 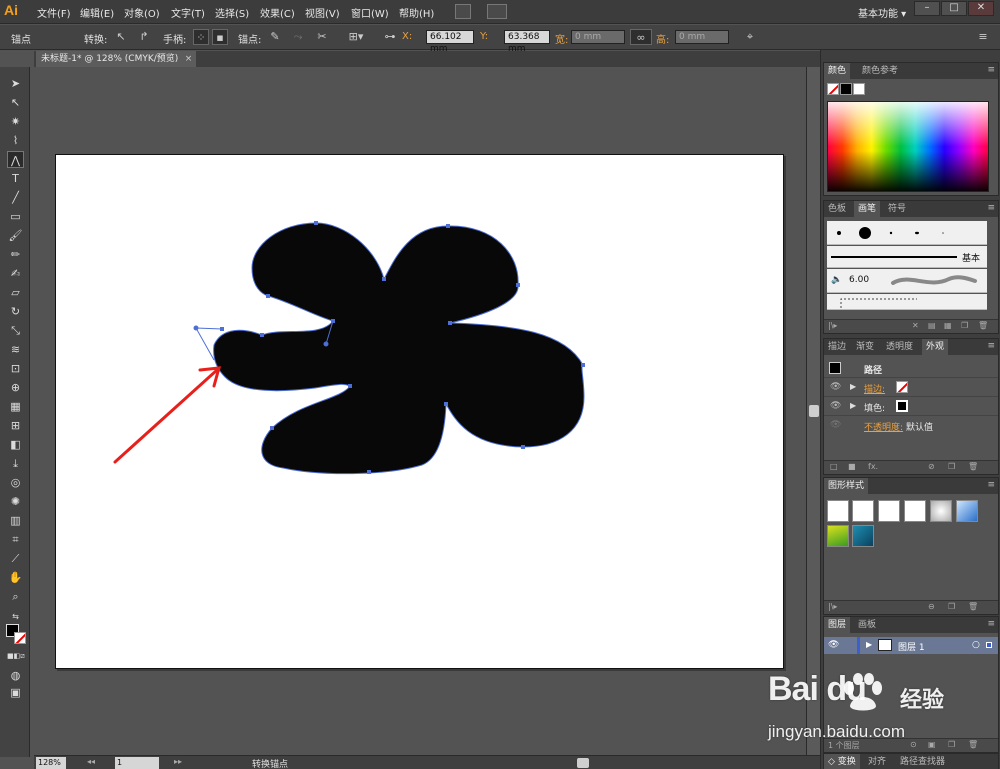 I want to click on workspace-switcher: 基本功能 ▾, so click(x=882, y=12).